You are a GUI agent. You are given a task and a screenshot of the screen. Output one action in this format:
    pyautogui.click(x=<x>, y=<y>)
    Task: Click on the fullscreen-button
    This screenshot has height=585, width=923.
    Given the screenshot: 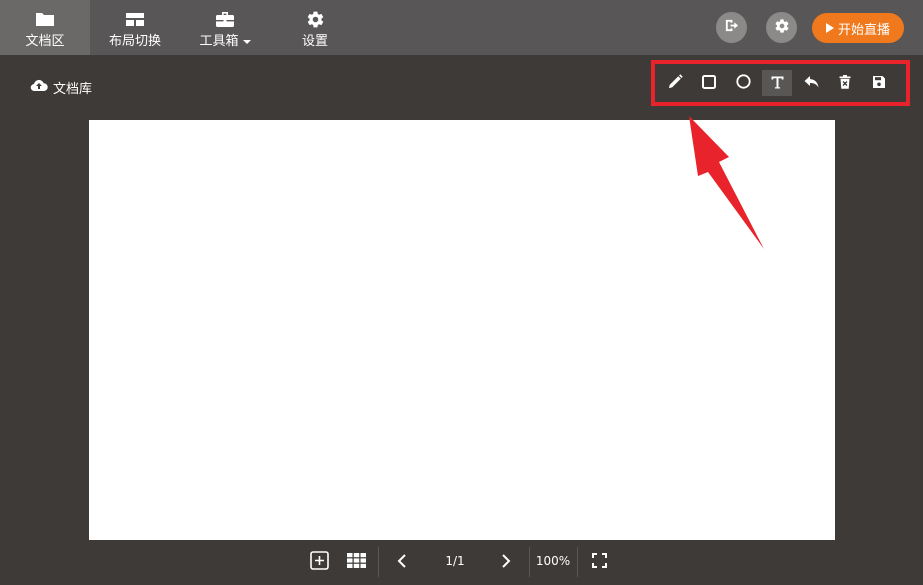 What is the action you would take?
    pyautogui.click(x=599, y=562)
    